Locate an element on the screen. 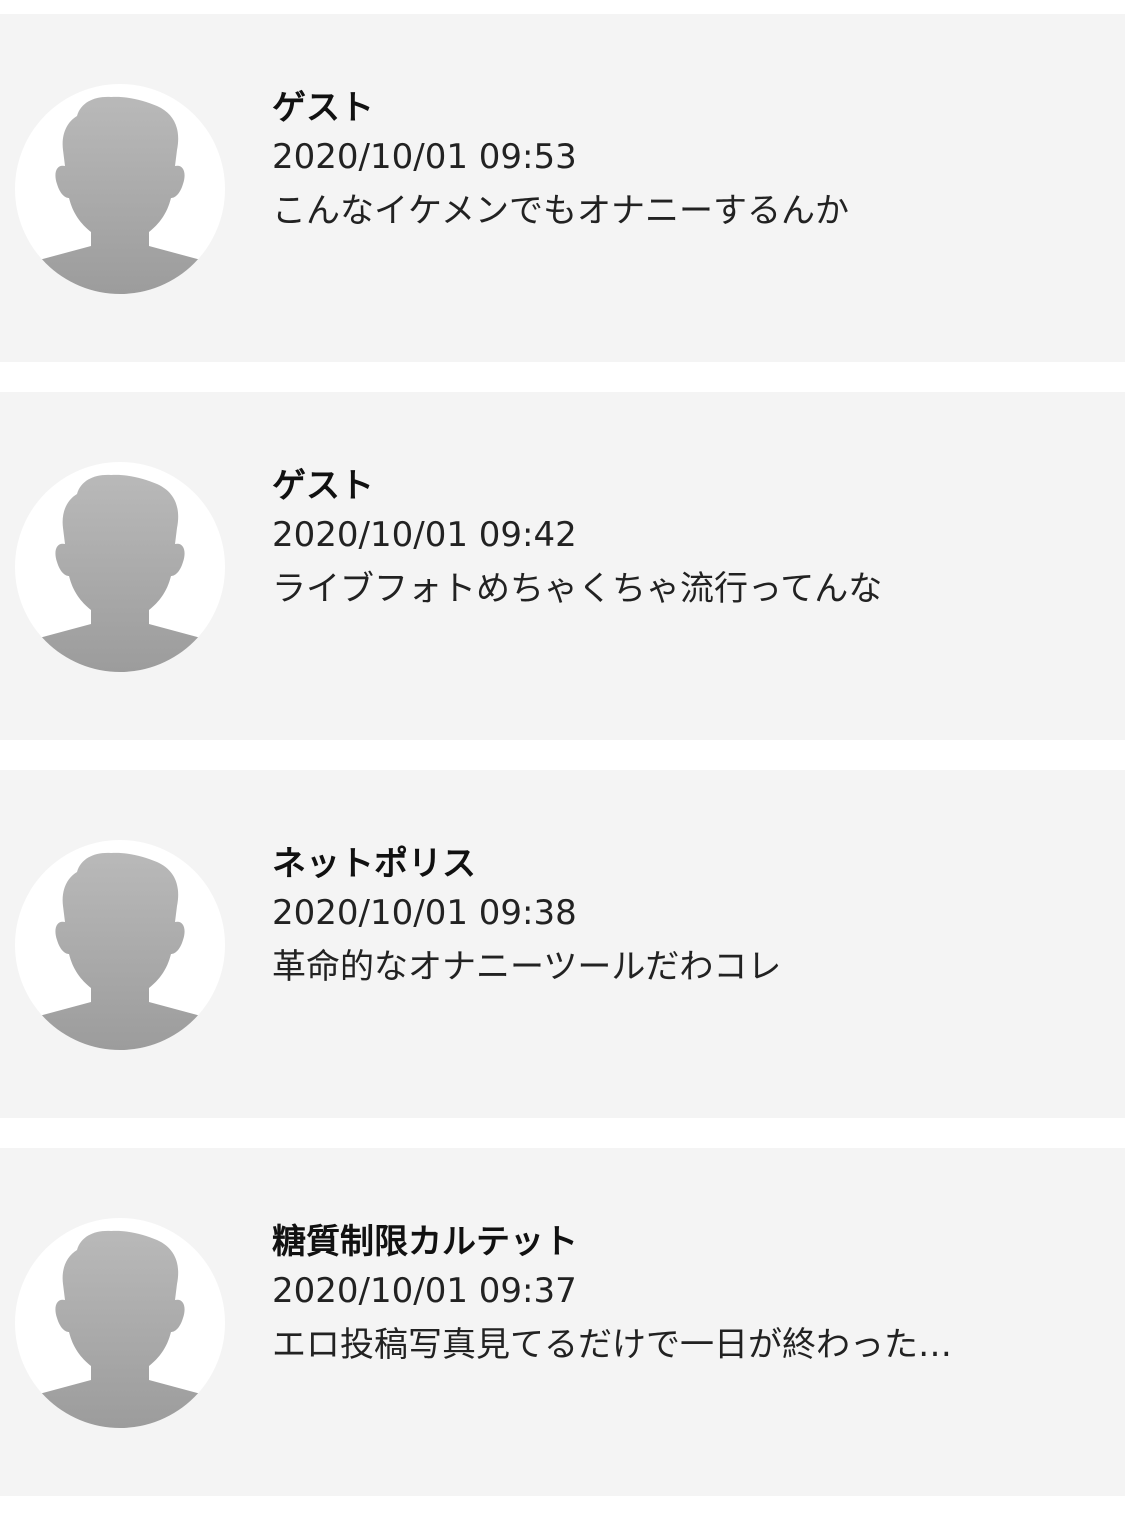 The height and width of the screenshot is (1526, 1125). comment-timestamp: 2020/10/01 09:53 is located at coordinates (424, 157).